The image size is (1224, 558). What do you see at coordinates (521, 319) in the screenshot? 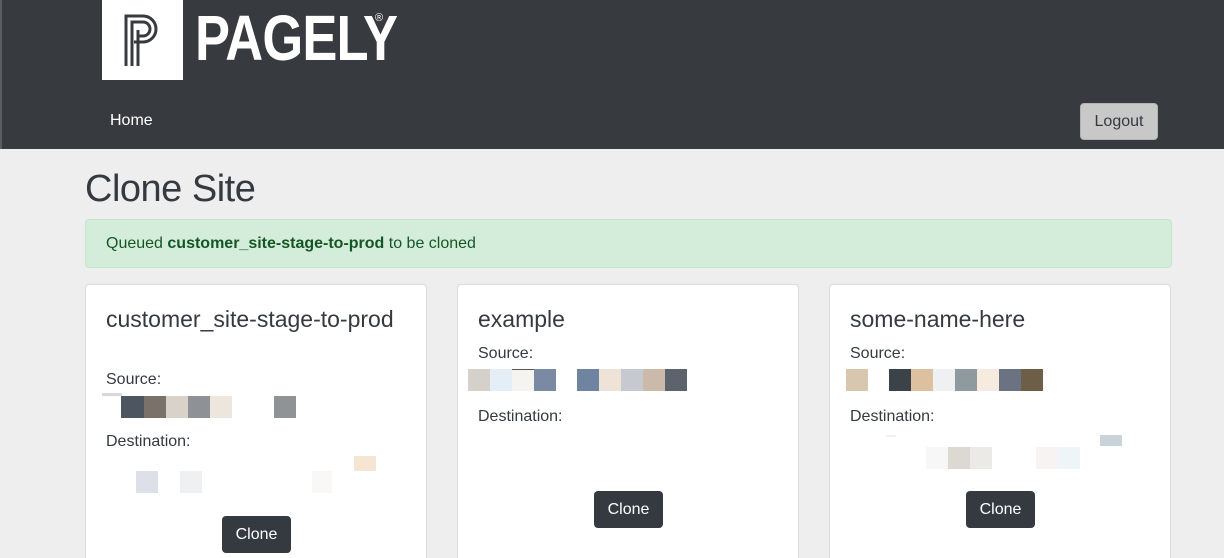
I see `site-card-title: example` at bounding box center [521, 319].